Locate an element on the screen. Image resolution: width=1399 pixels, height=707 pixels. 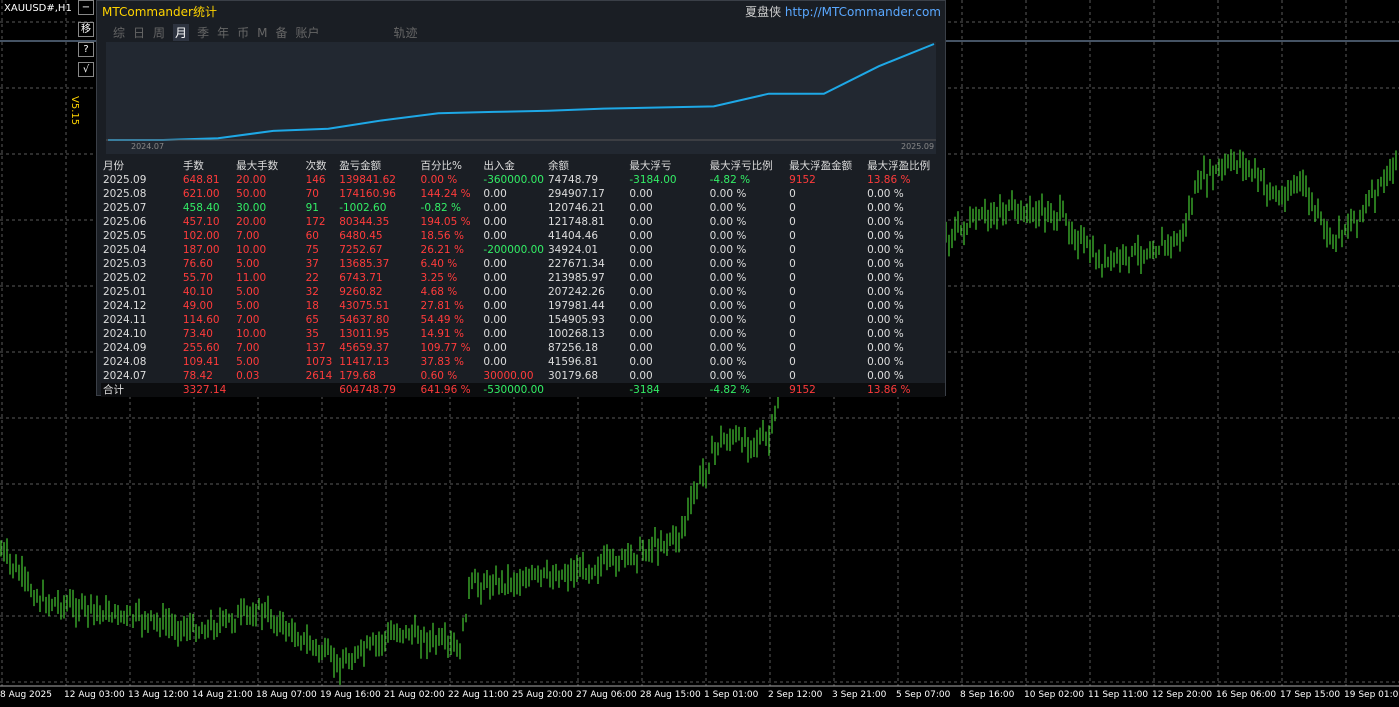
cell-balance: 34924.01 is located at coordinates (573, 249).